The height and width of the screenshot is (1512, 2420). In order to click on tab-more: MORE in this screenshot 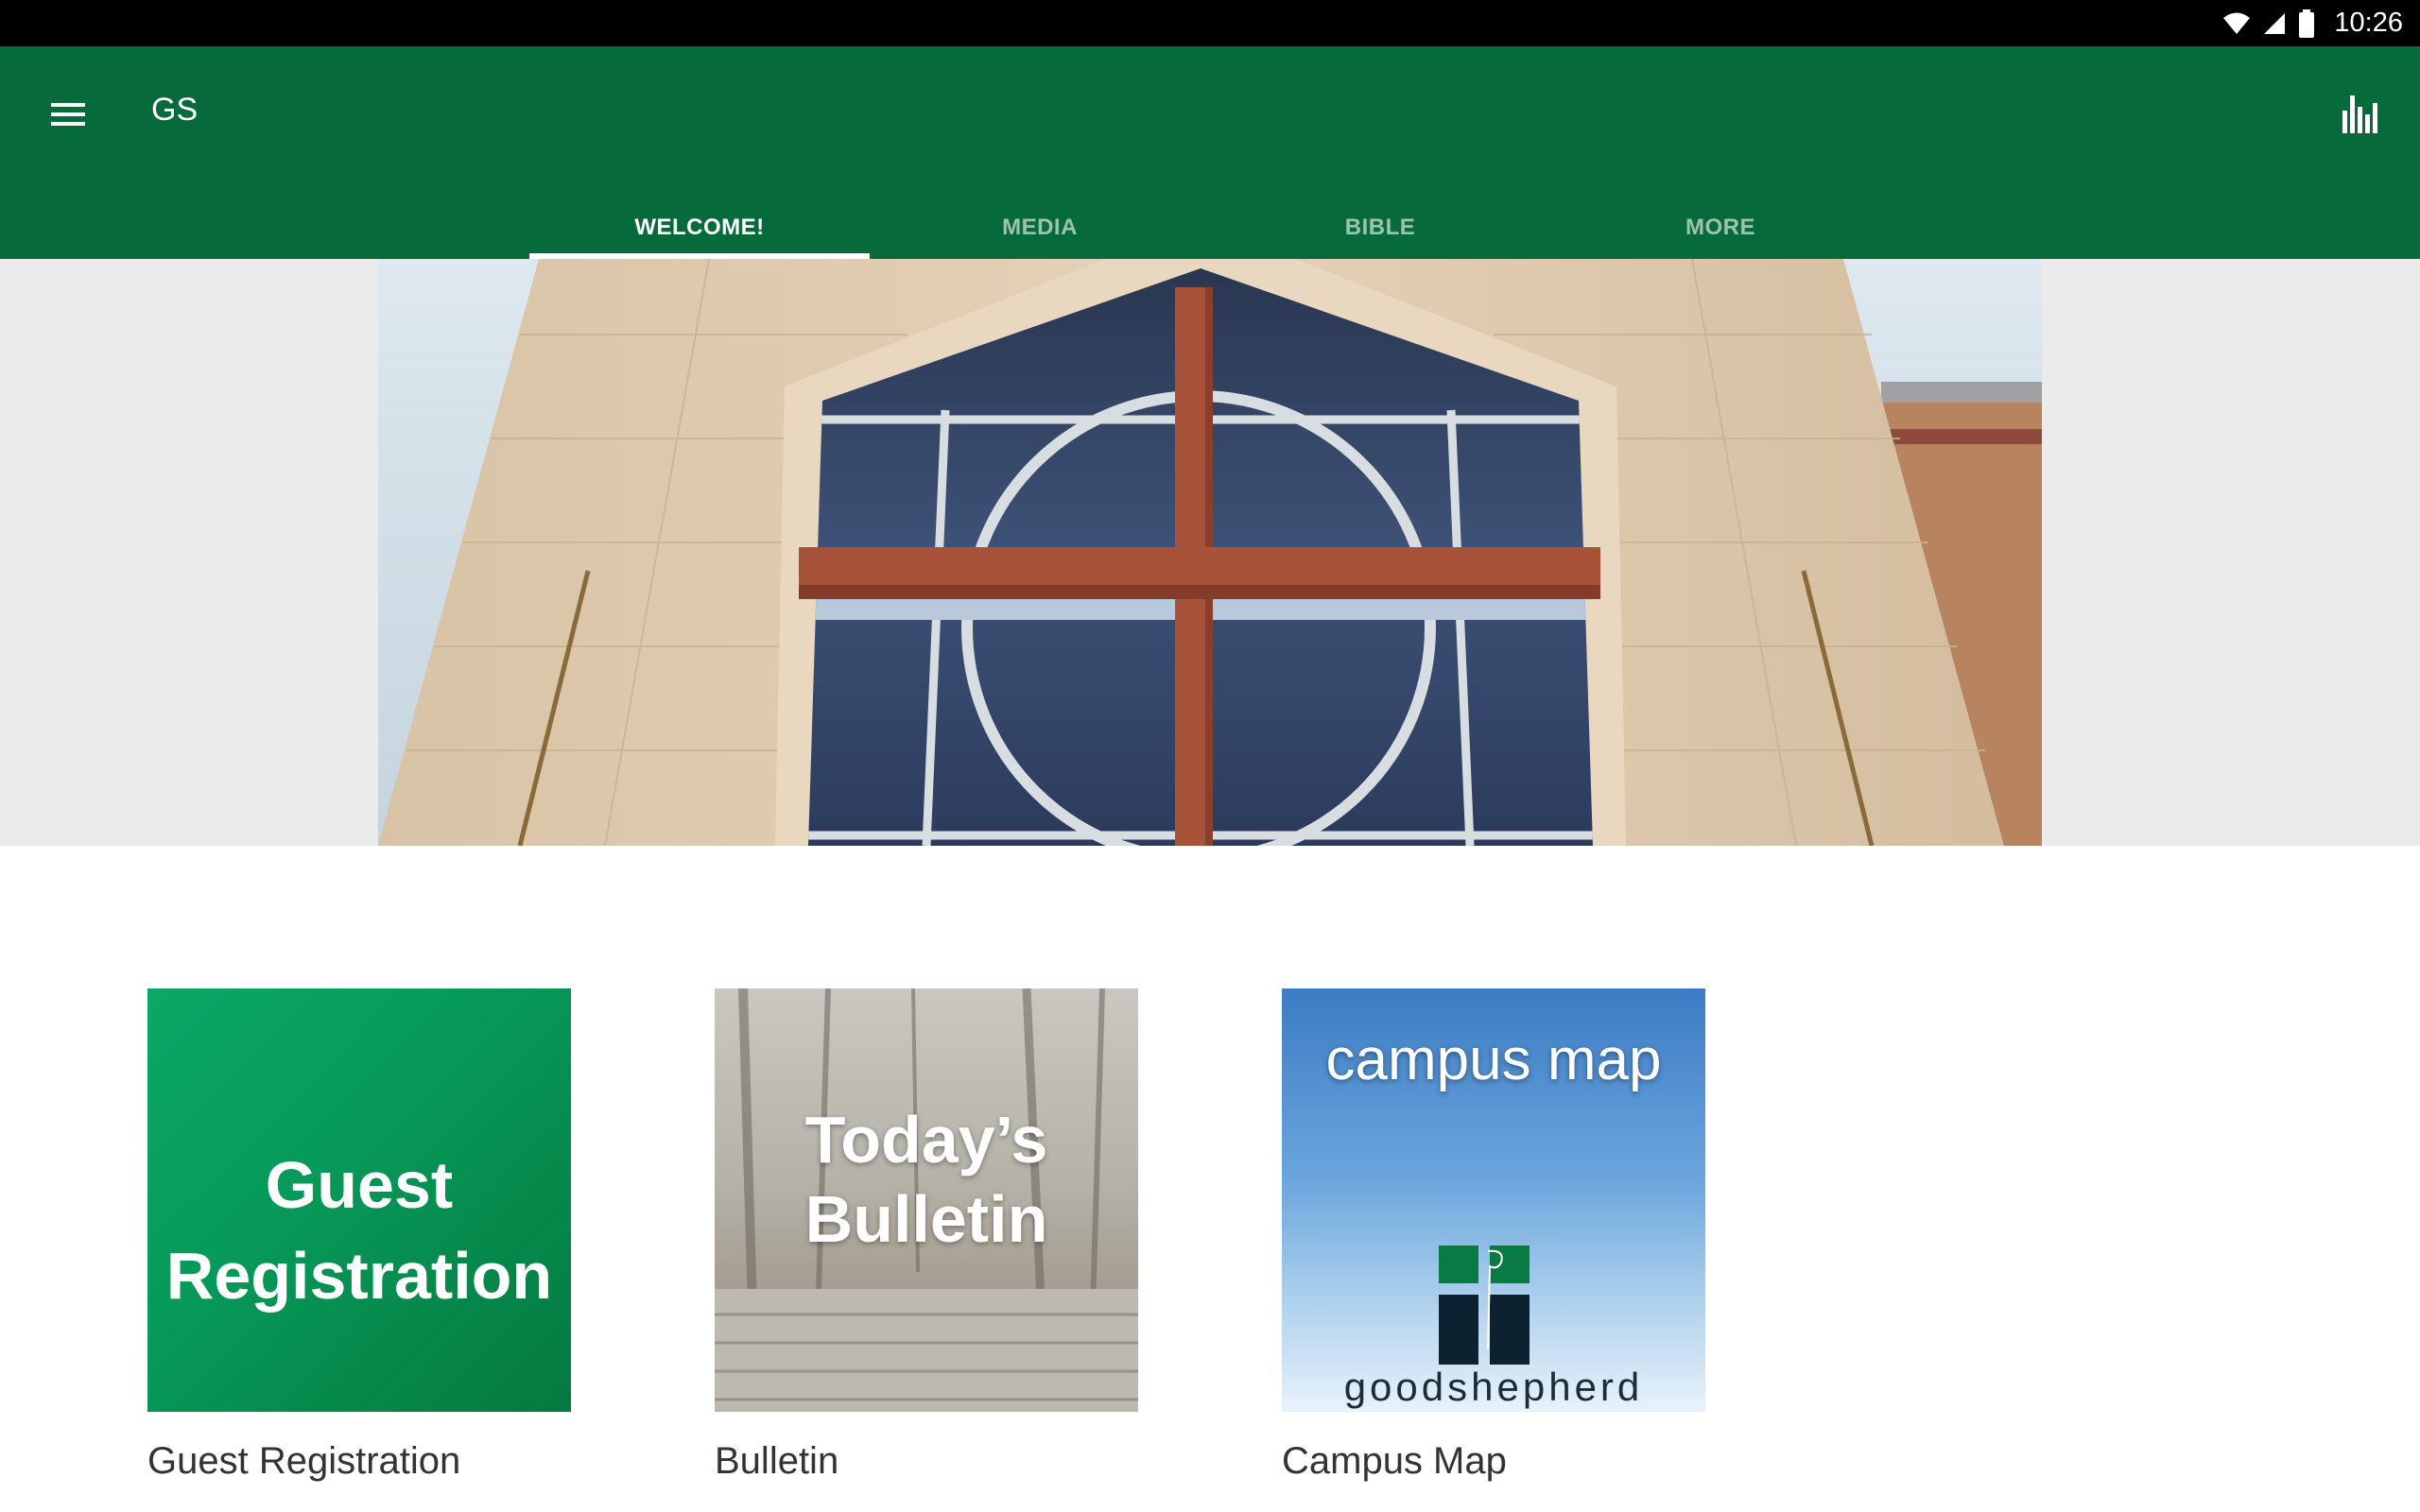, I will do `click(1720, 230)`.